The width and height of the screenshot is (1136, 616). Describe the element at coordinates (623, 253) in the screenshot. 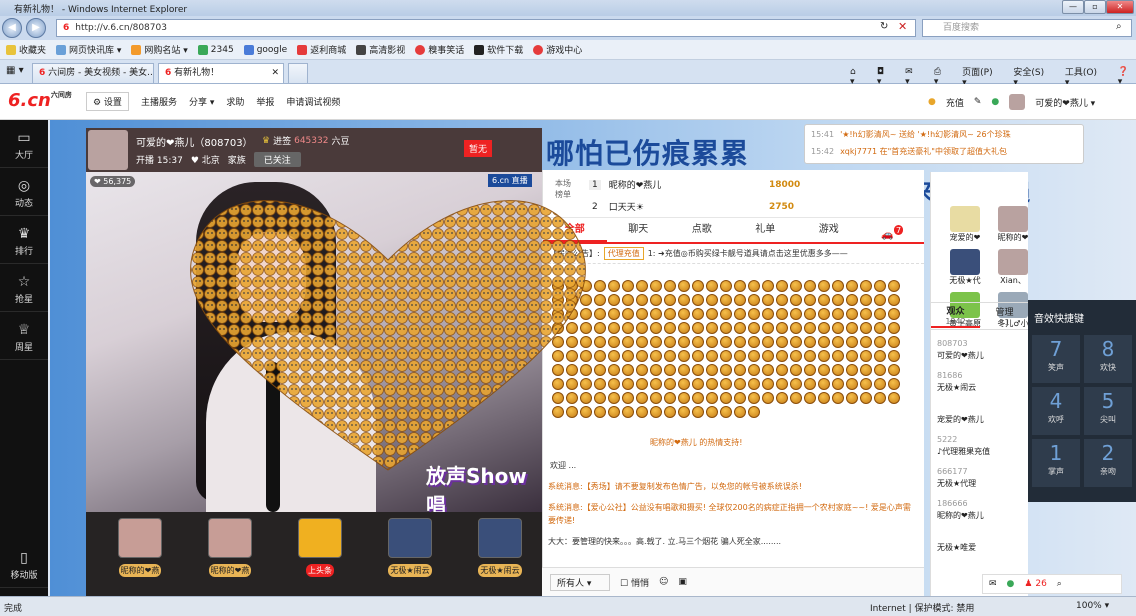

I see `proxy-recharge-button: 代理充值` at that location.